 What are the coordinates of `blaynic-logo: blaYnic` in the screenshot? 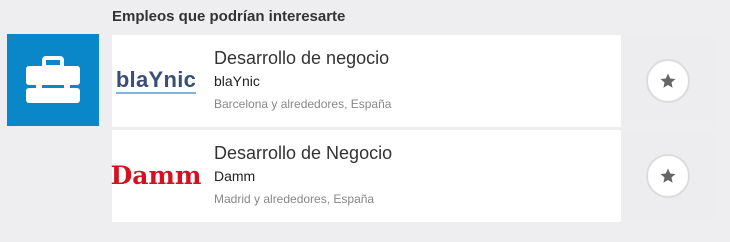 It's located at (156, 80).